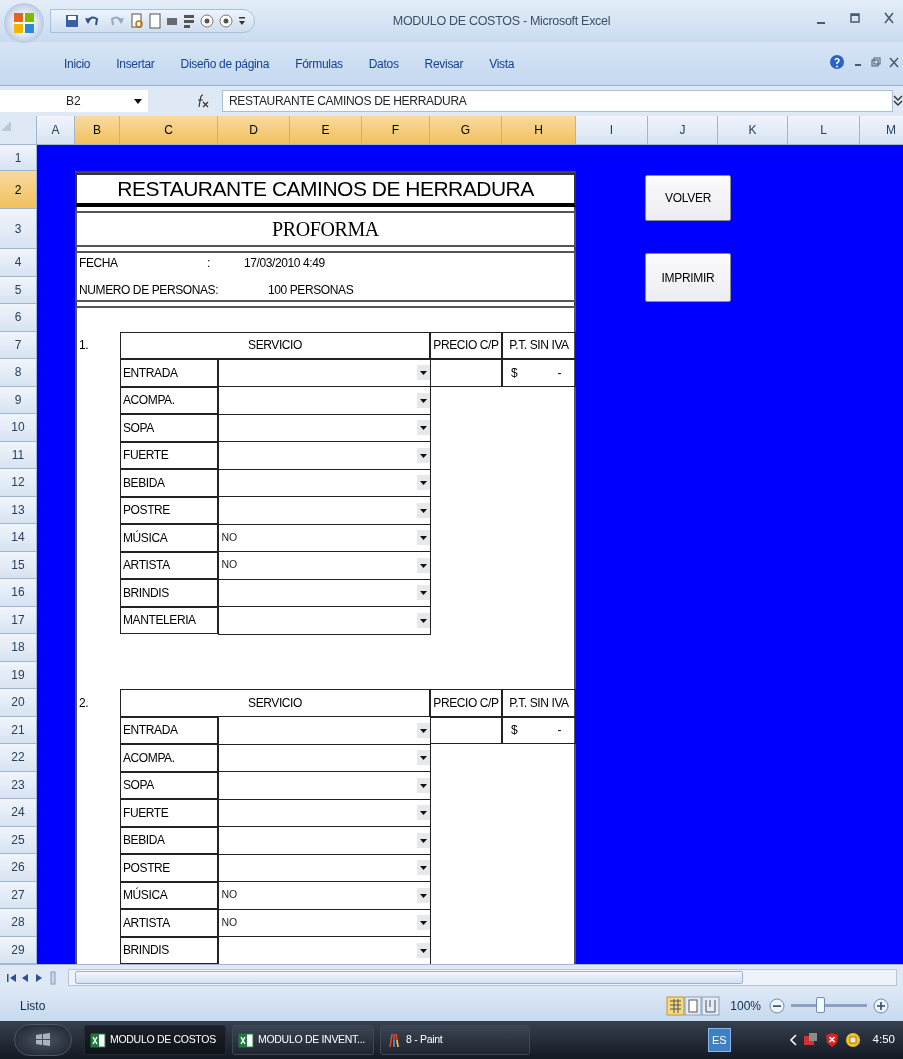 The width and height of the screenshot is (903, 1059). What do you see at coordinates (18, 923) in the screenshot?
I see `row-header: 28` at bounding box center [18, 923].